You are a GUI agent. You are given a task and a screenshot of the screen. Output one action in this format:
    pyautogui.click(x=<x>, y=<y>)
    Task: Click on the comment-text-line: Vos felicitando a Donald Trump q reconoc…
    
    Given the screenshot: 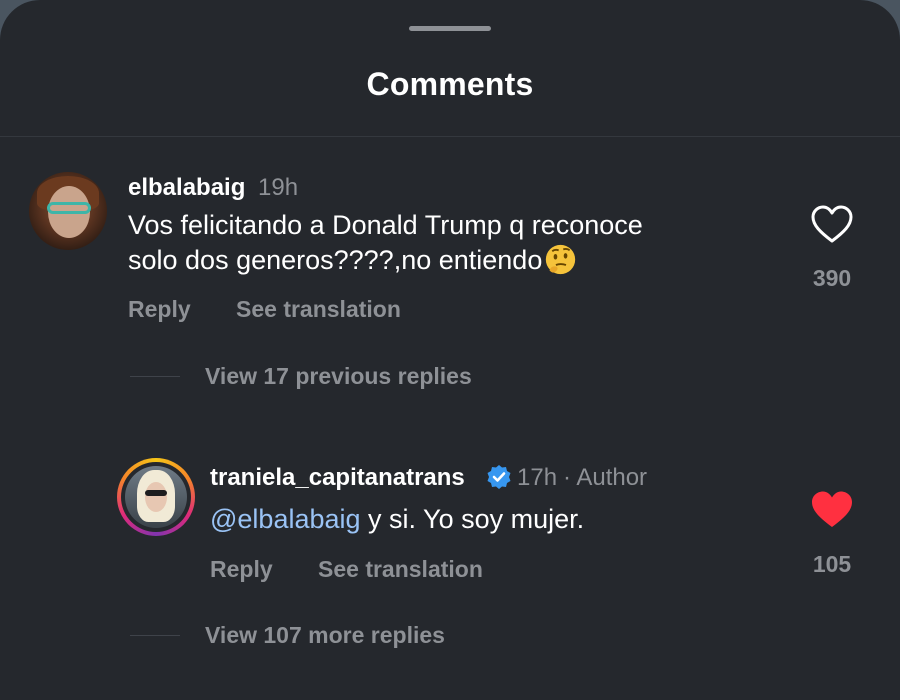 What is the action you would take?
    pyautogui.click(x=385, y=225)
    